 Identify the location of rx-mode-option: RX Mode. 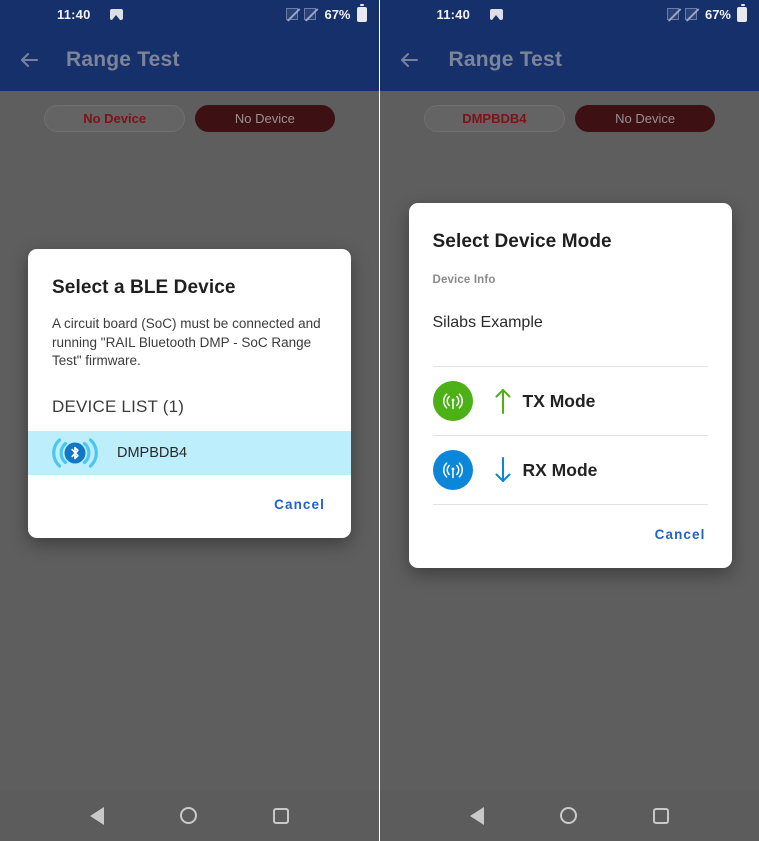
(570, 470).